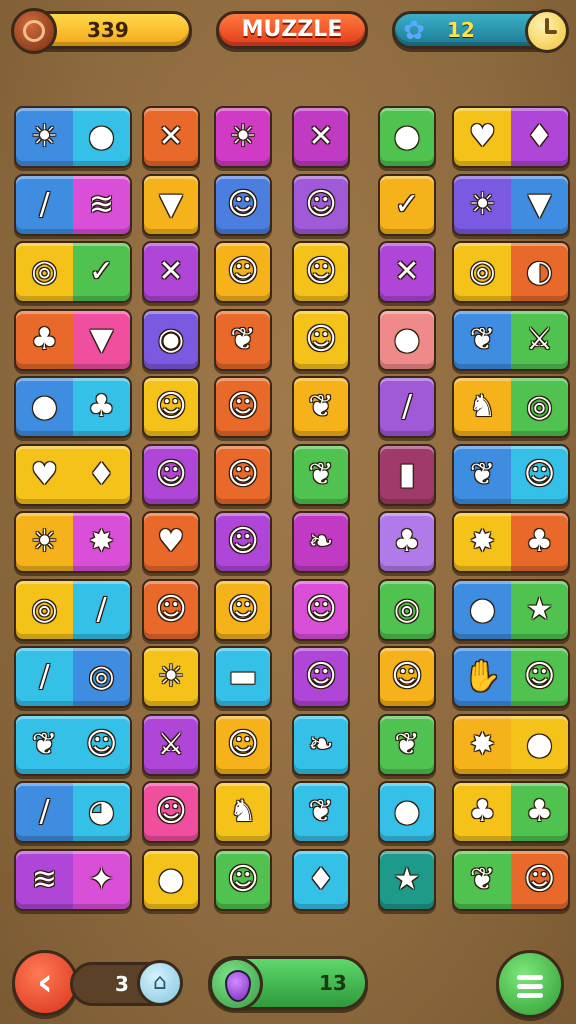 This screenshot has height=1024, width=576. I want to click on board-tile: ▼, so click(171, 204).